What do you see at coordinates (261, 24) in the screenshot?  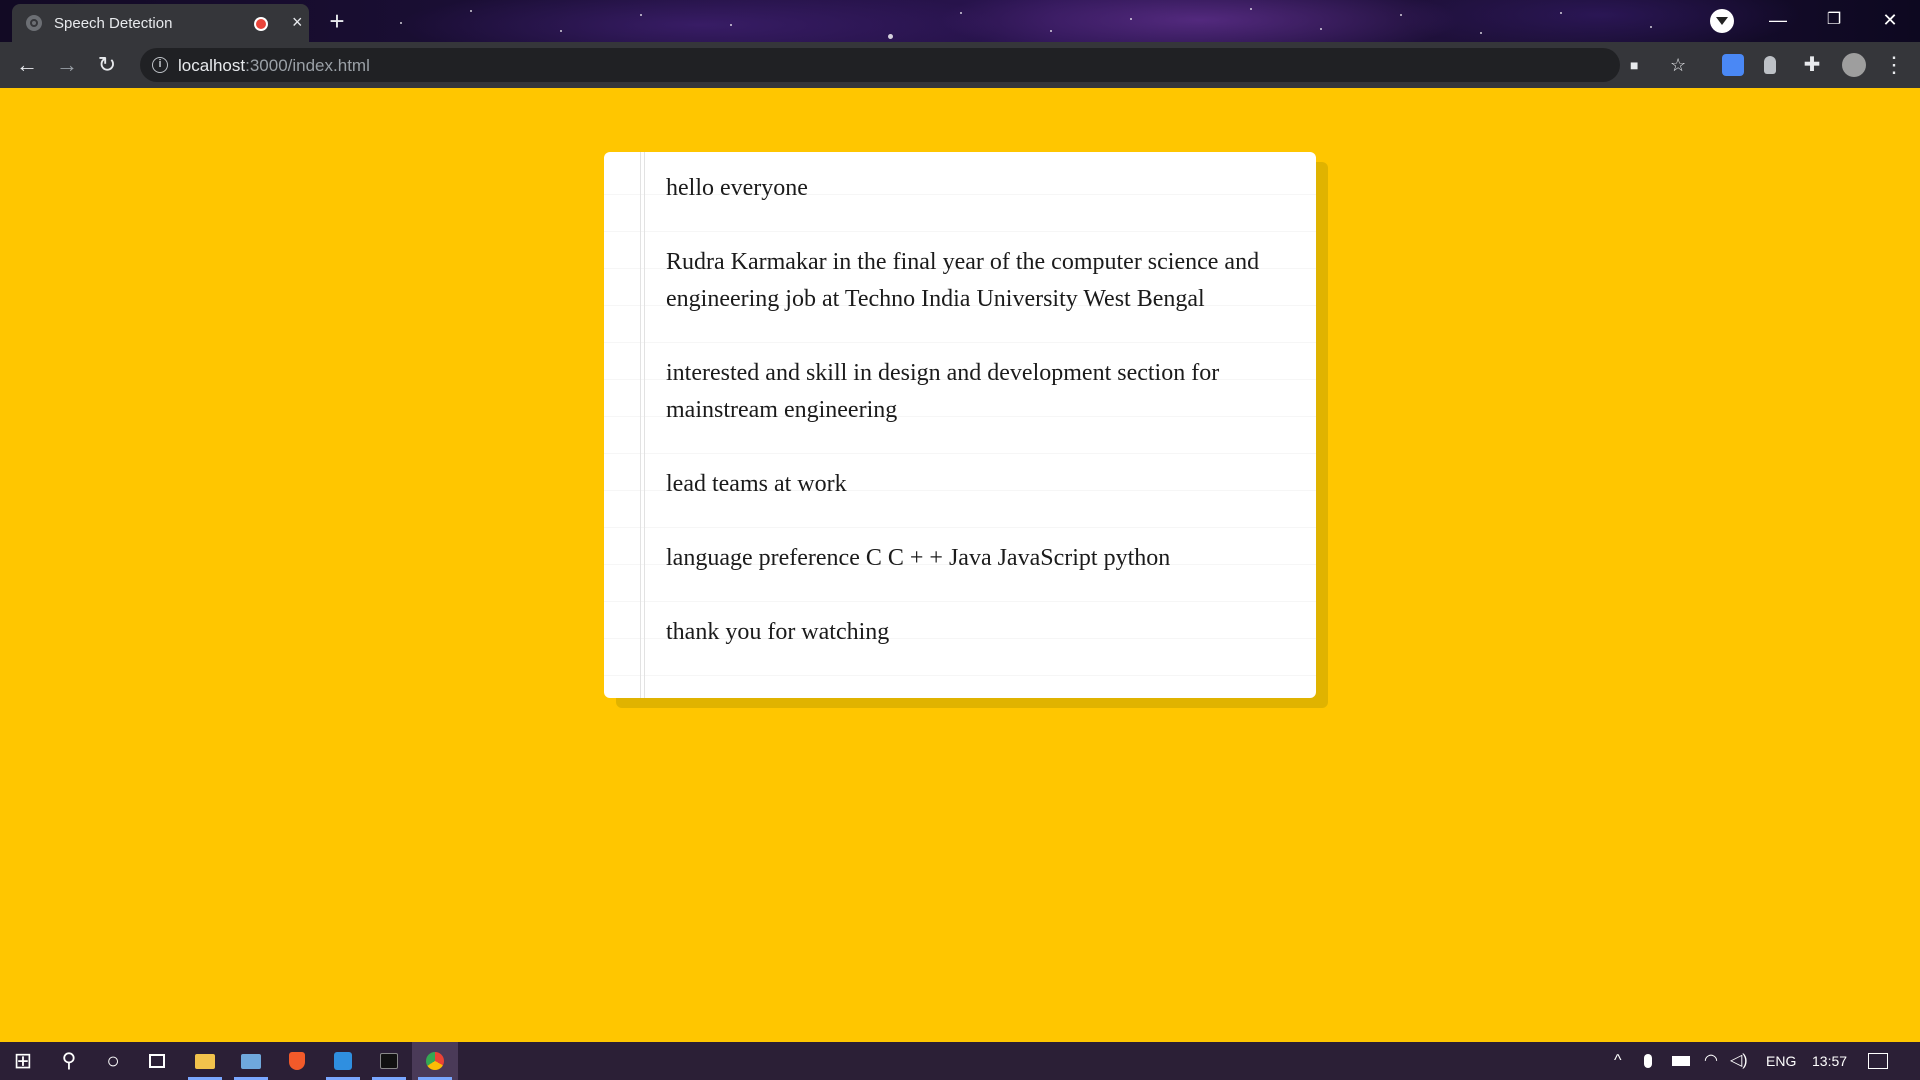 I see `recording-indicator-icon` at bounding box center [261, 24].